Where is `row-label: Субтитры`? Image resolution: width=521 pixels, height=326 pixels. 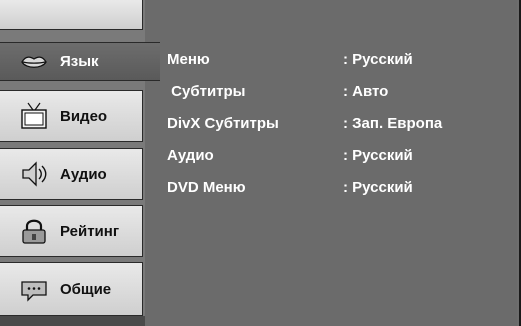 row-label: Субтитры is located at coordinates (206, 91).